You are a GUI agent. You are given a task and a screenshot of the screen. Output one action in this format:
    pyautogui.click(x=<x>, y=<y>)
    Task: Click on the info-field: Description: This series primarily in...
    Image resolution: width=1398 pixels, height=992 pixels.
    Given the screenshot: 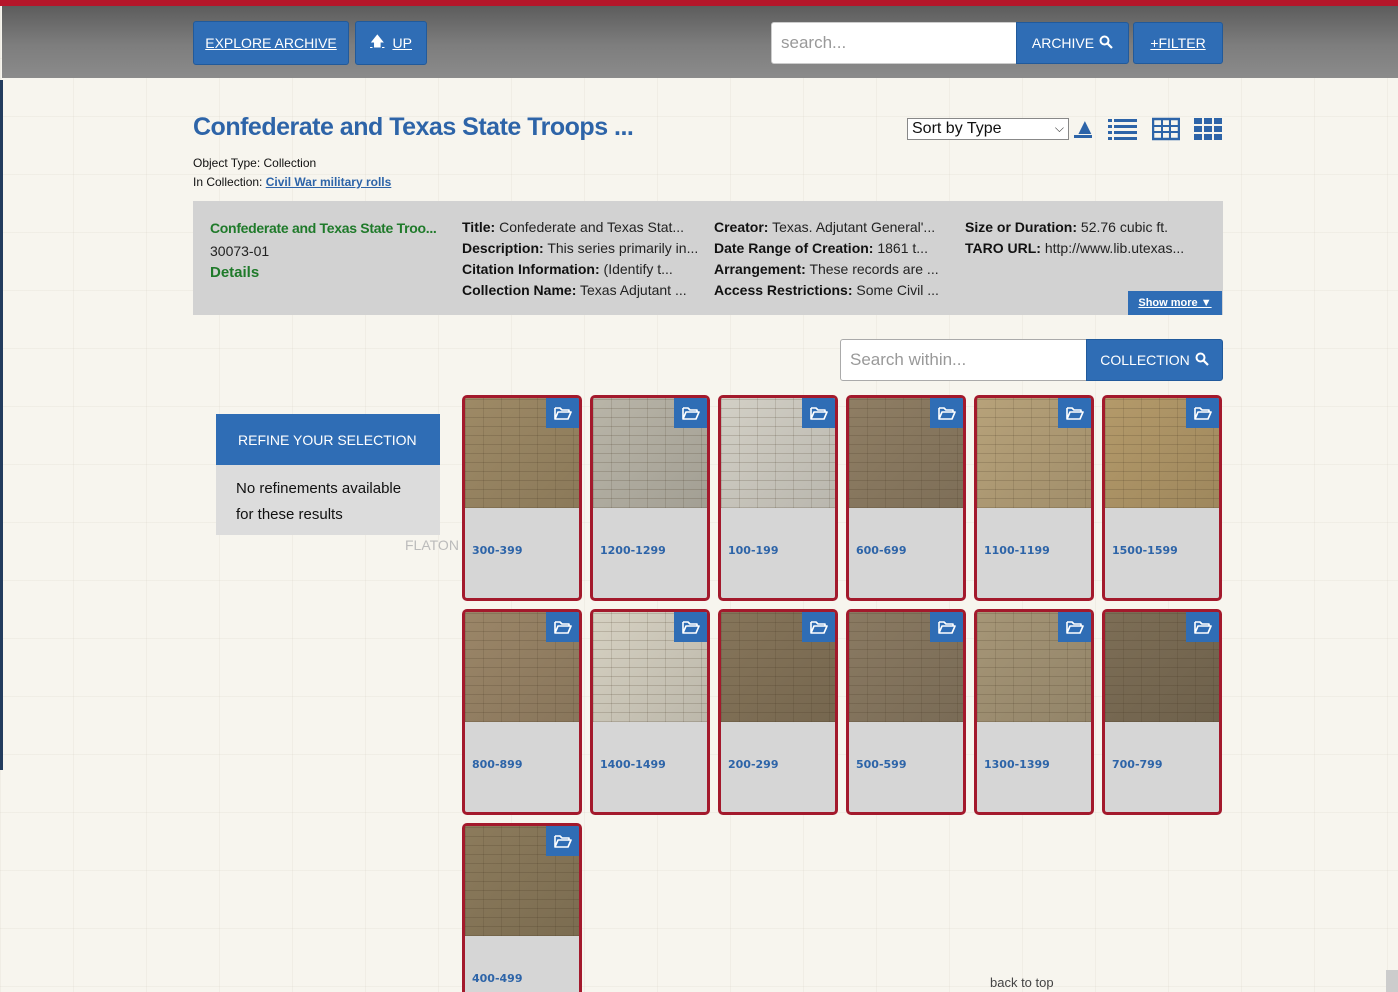 What is the action you would take?
    pyautogui.click(x=580, y=248)
    